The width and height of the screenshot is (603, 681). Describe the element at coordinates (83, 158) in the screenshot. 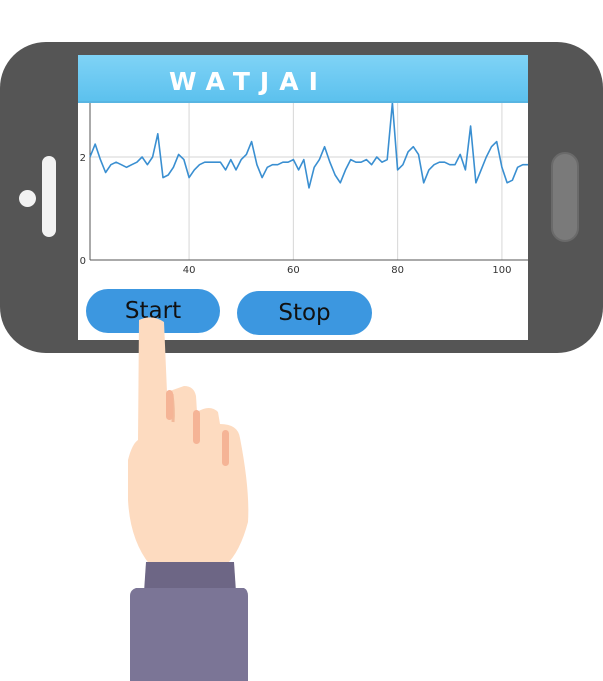

I see `y-tick-label: 2` at that location.